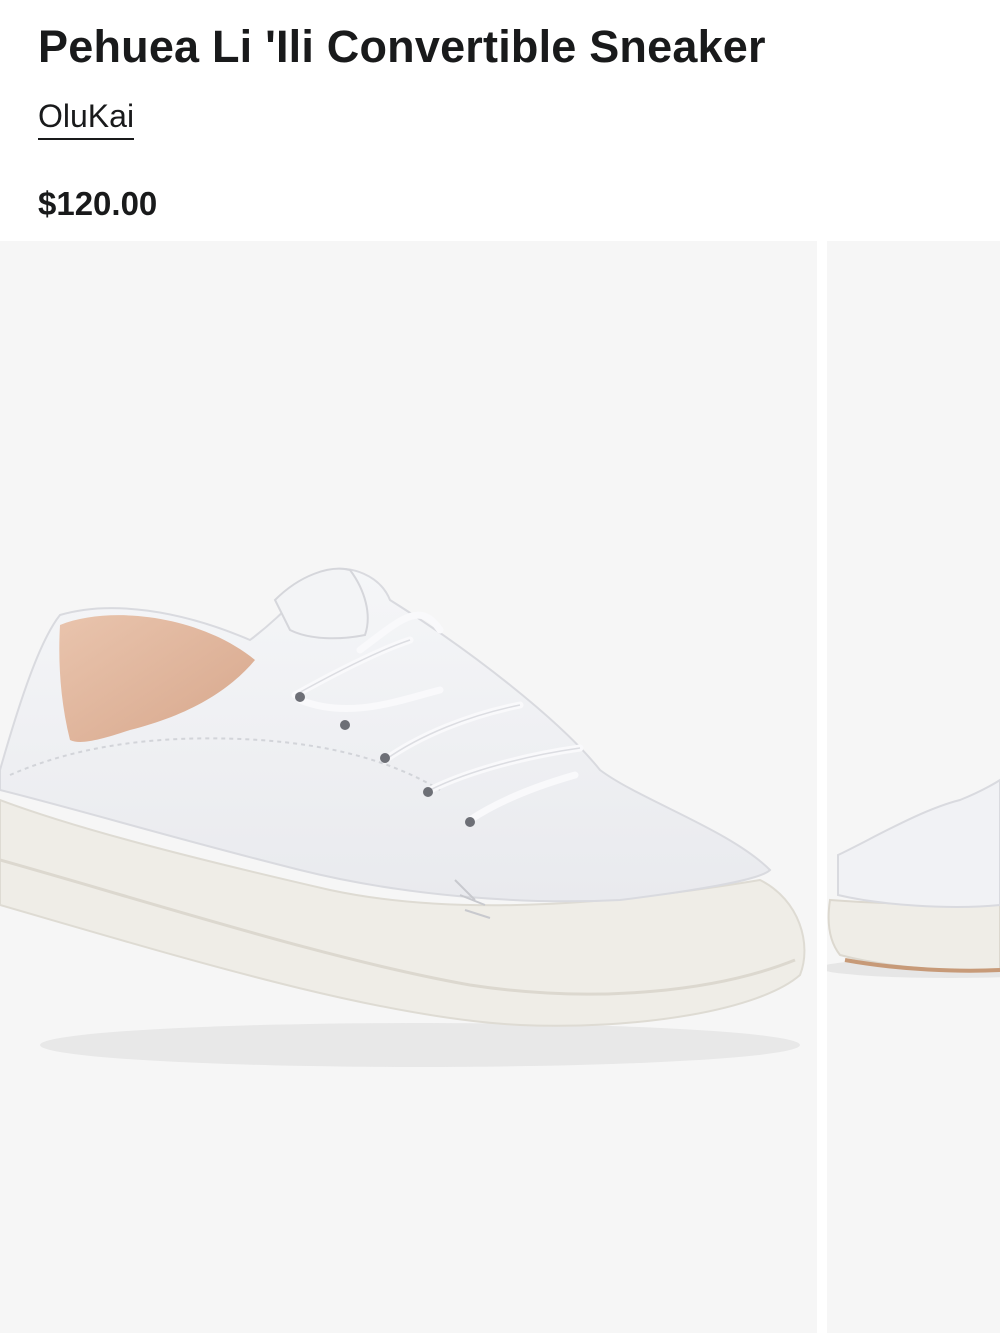  Describe the element at coordinates (98, 203) in the screenshot. I see `product-price: $120.00` at that location.